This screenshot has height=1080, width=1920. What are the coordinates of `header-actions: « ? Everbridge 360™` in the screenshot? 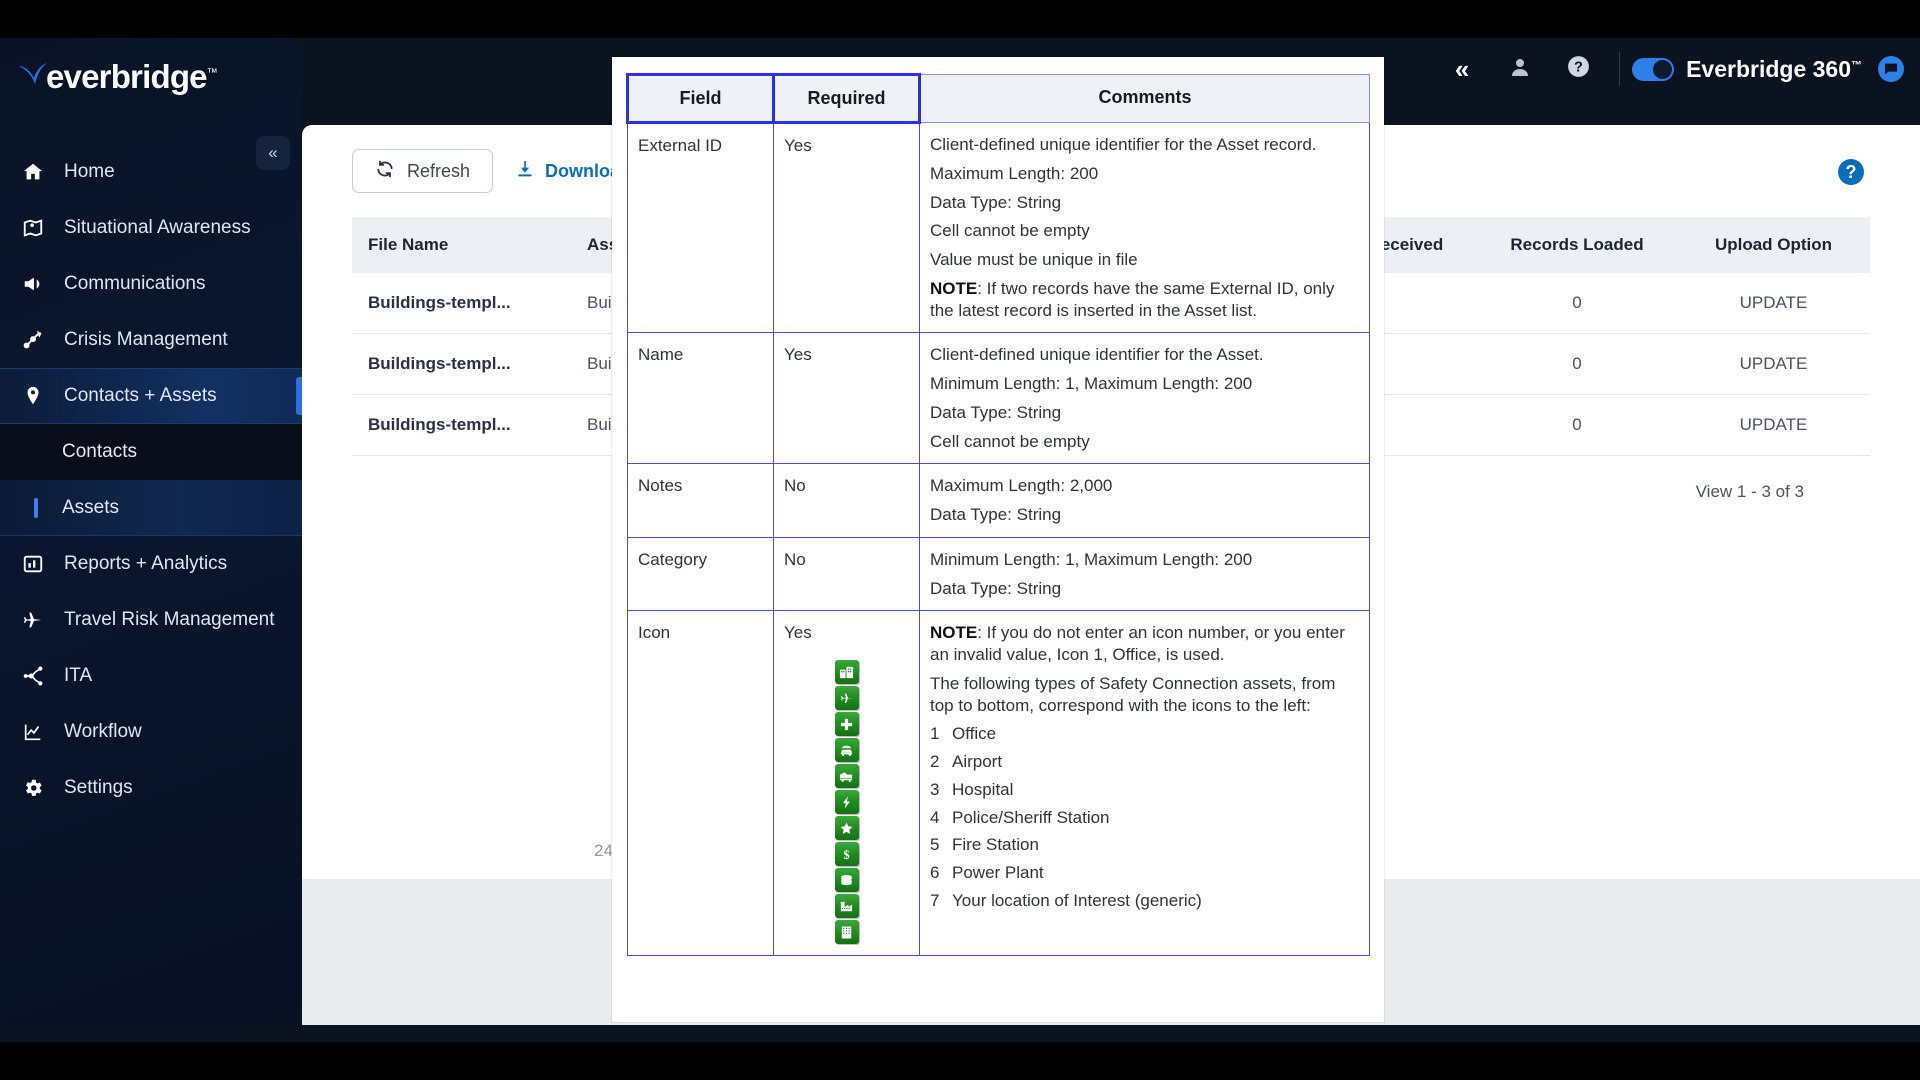 It's located at (1676, 69).